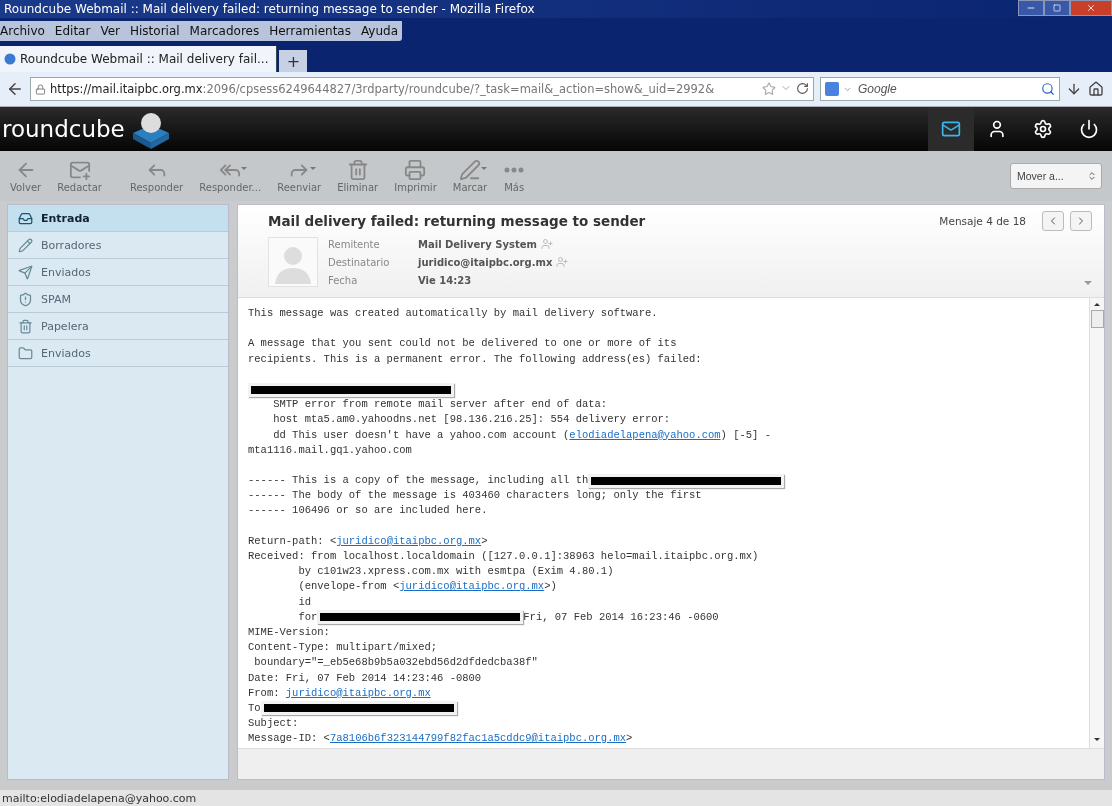 The height and width of the screenshot is (806, 1112). I want to click on toolbar-button: Volver, so click(26, 176).